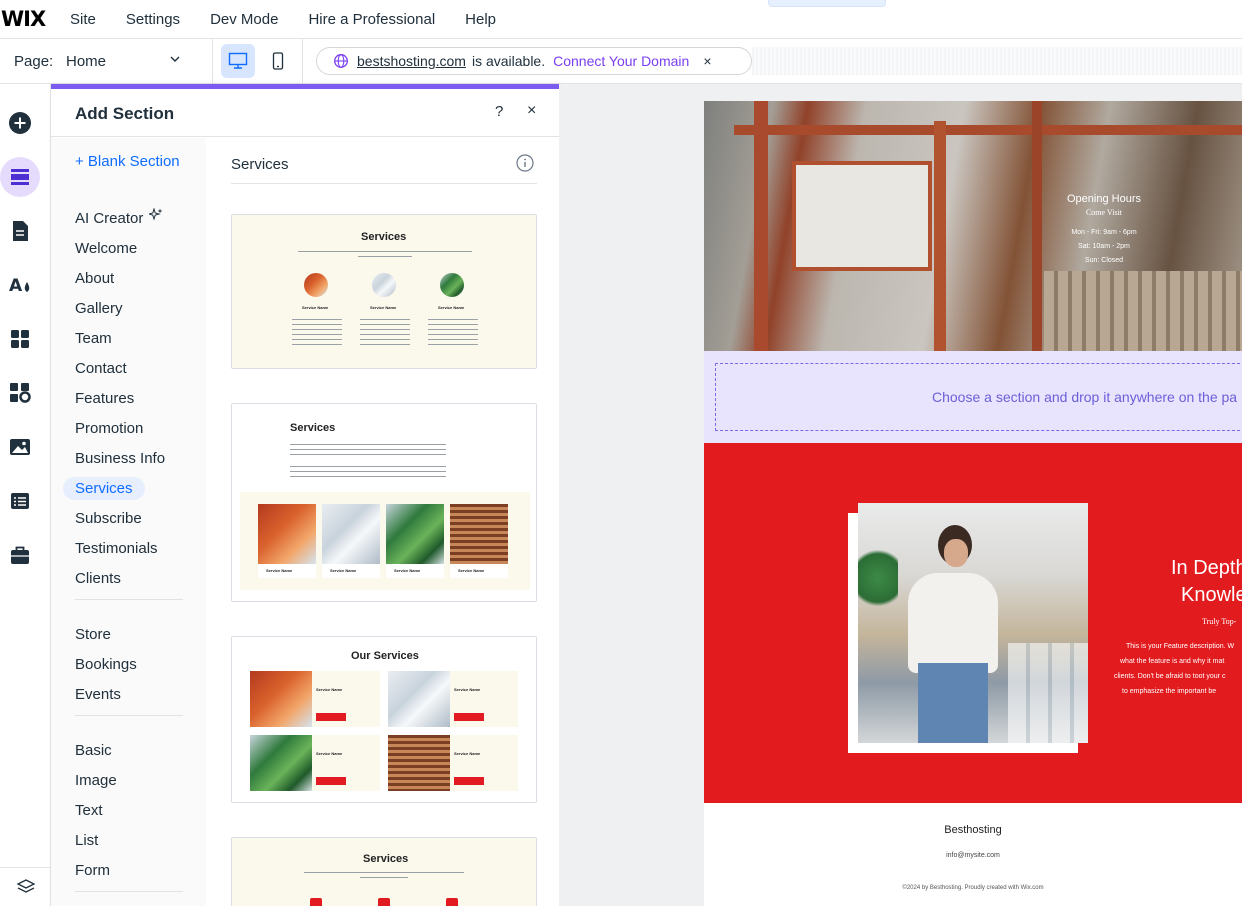 The width and height of the screenshot is (1242, 906). Describe the element at coordinates (384, 871) in the screenshot. I see `section-template-4: Services` at that location.